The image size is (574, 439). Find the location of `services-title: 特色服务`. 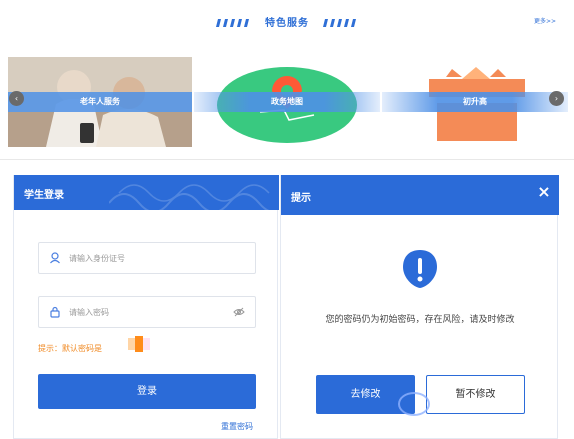

services-title: 特色服务 is located at coordinates (287, 23).